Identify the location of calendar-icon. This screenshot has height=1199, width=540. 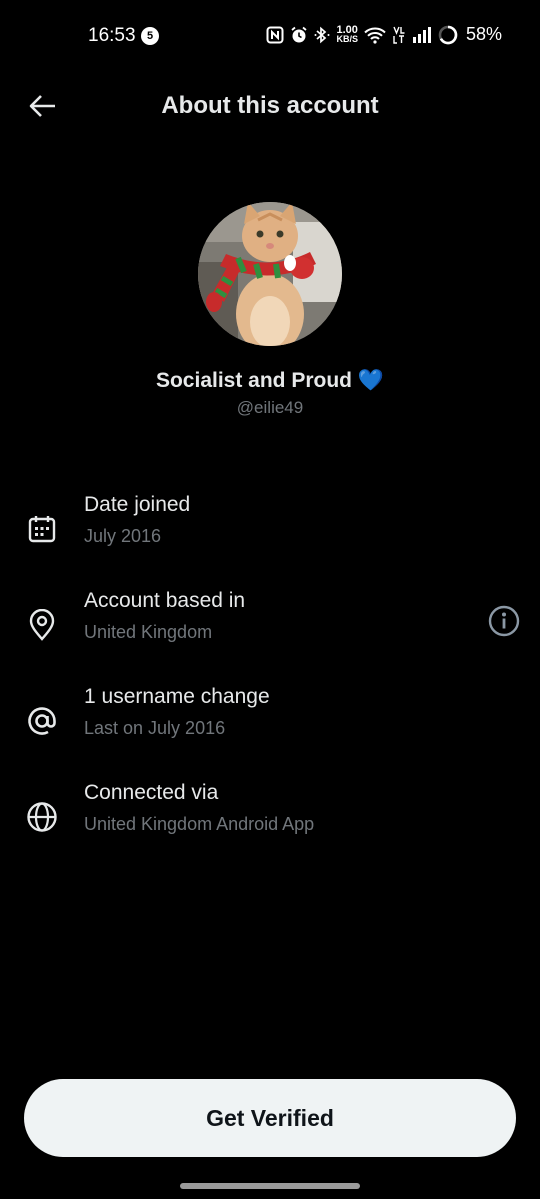
(42, 529).